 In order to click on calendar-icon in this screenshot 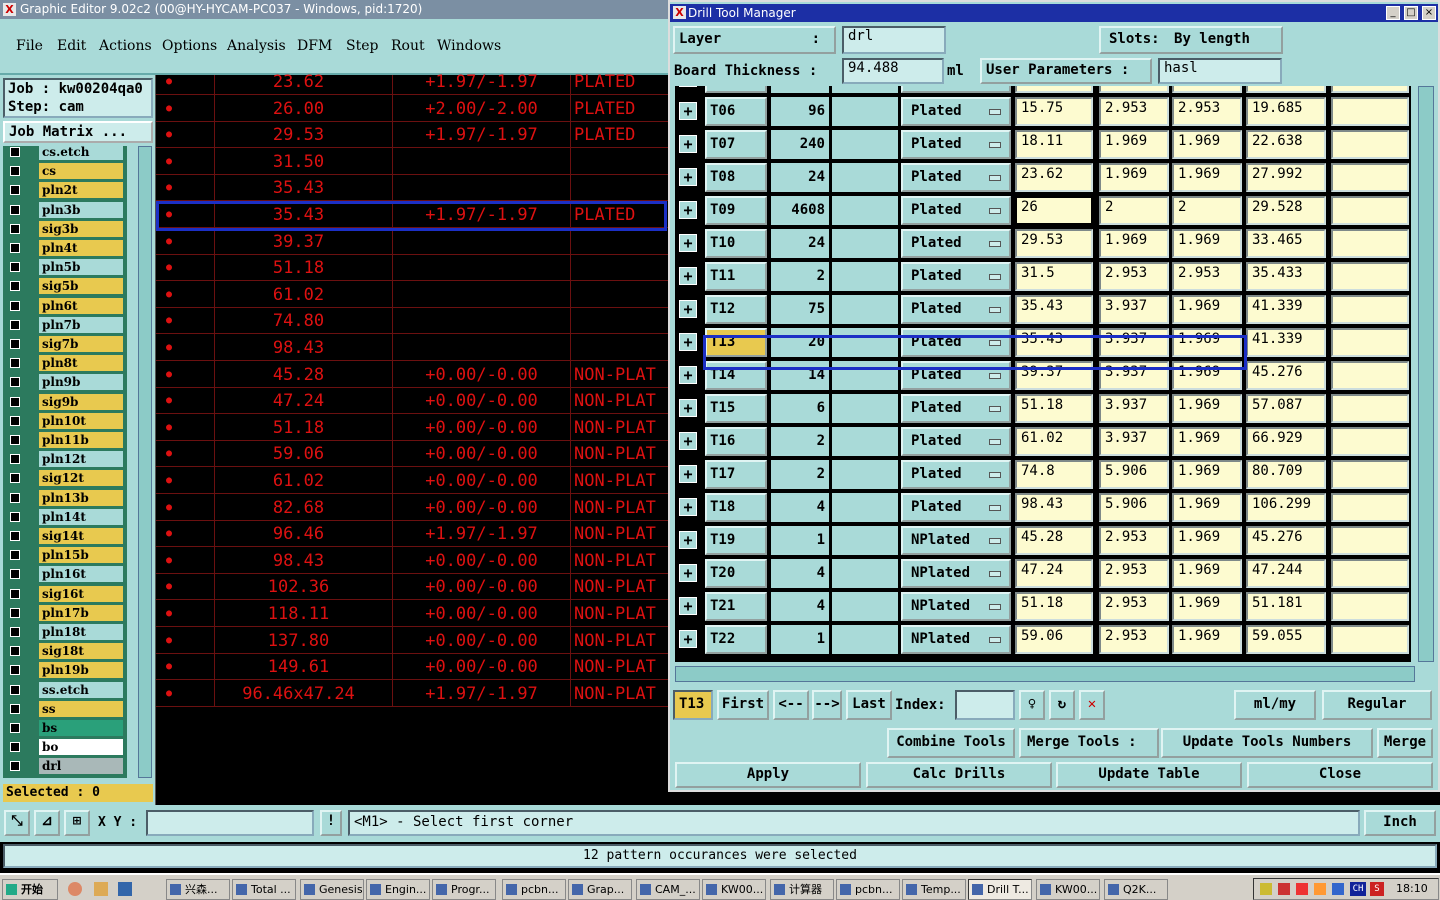, I will do `click(101, 889)`.